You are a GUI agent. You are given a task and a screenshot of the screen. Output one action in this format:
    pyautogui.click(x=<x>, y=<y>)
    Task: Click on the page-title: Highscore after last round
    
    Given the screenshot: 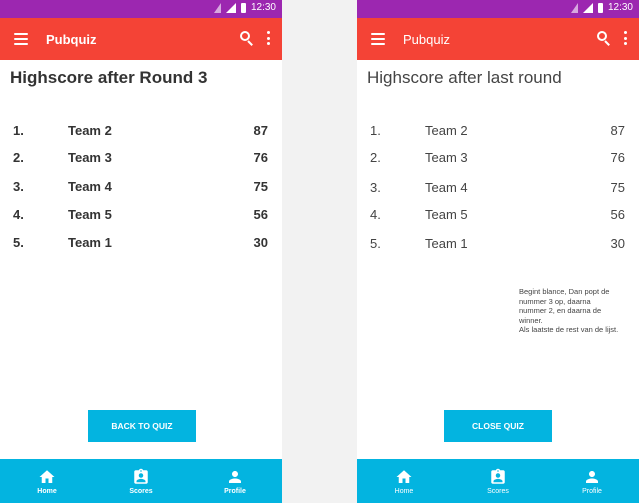 What is the action you would take?
    pyautogui.click(x=464, y=77)
    